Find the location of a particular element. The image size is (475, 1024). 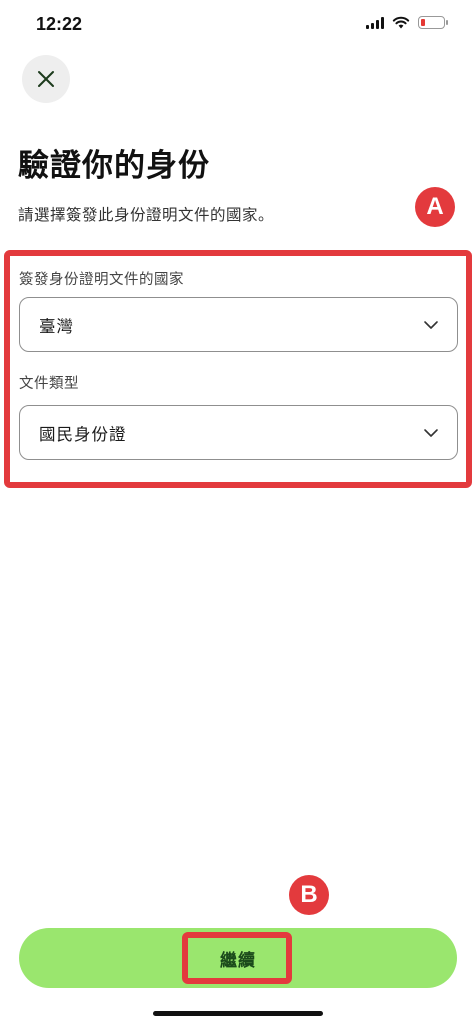

country-select-value: 臺灣 is located at coordinates (56, 326).